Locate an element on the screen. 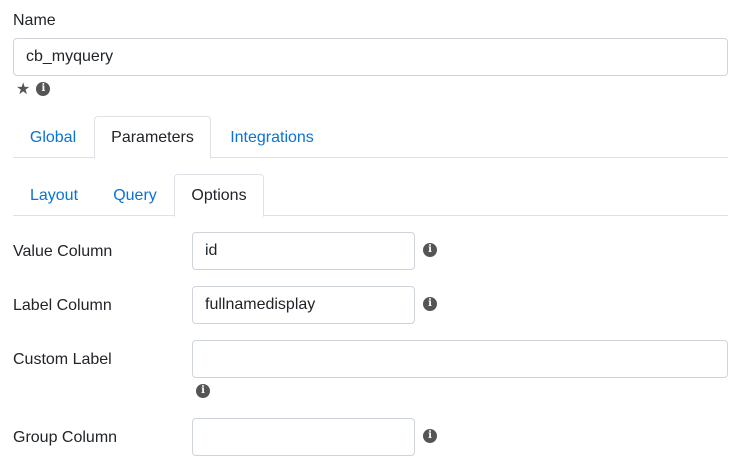  info-icon: i is located at coordinates (43, 89).